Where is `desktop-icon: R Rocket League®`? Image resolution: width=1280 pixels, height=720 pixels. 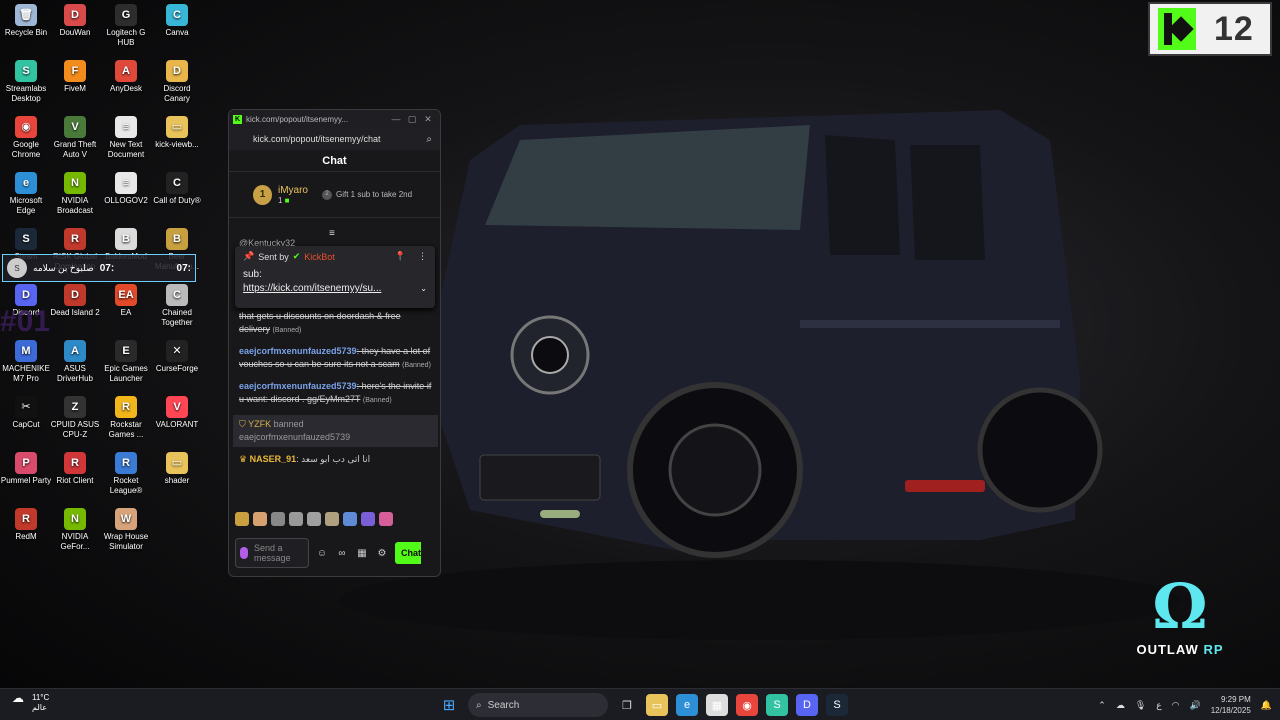
desktop-icon: R Rocket League® is located at coordinates (126, 474).